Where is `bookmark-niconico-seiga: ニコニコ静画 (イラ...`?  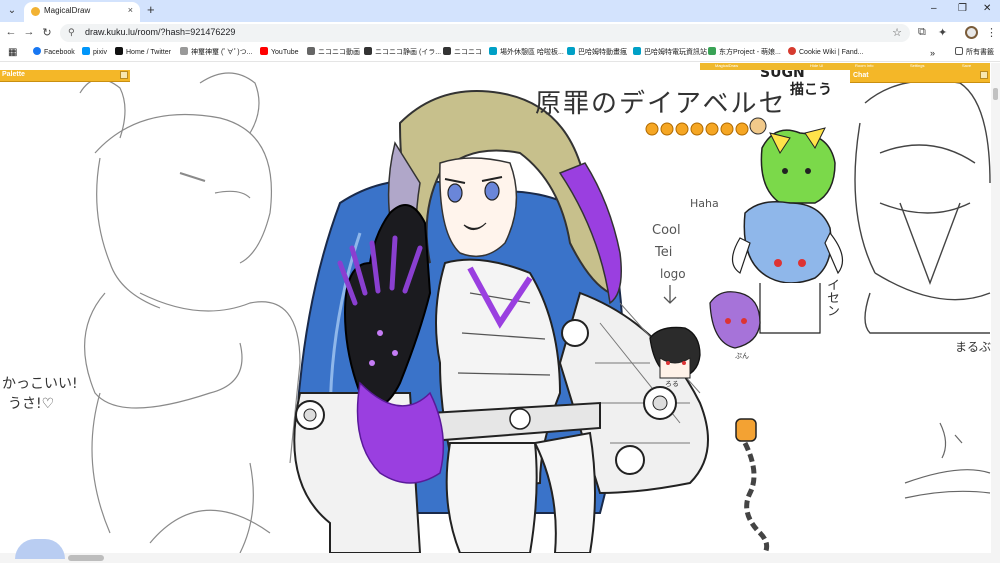
bookmark-niconico-seiga: ニコニコ静画 (イラ... is located at coordinates (402, 53).